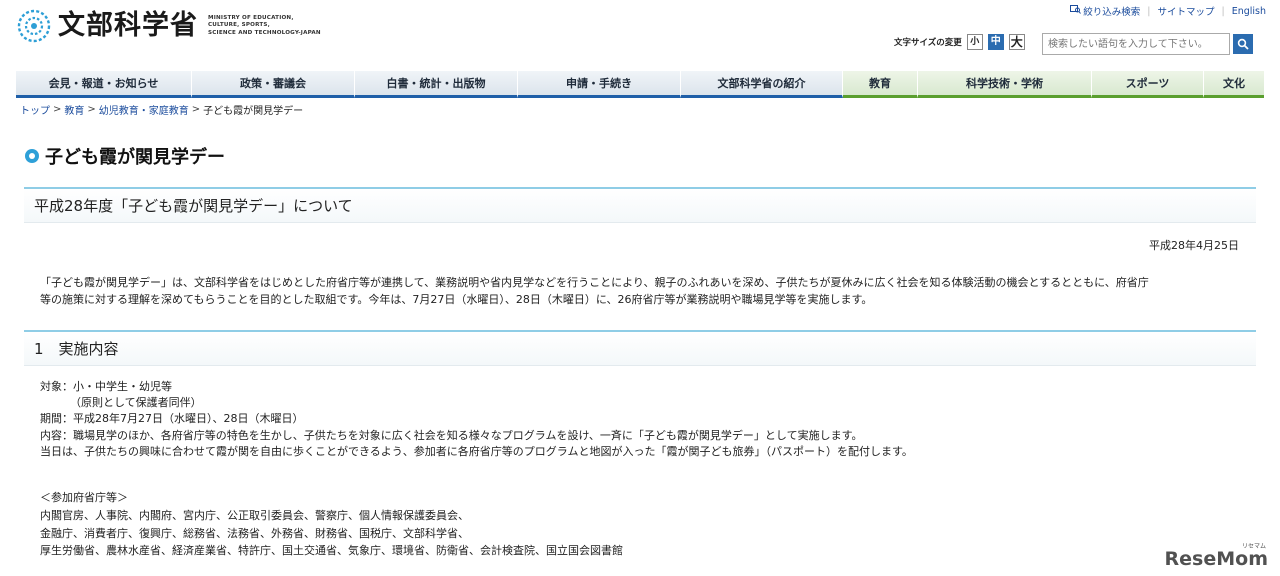 The height and width of the screenshot is (576, 1280). What do you see at coordinates (599, 84) in the screenshot?
I see `nav-item-applications: 申請・手続き` at bounding box center [599, 84].